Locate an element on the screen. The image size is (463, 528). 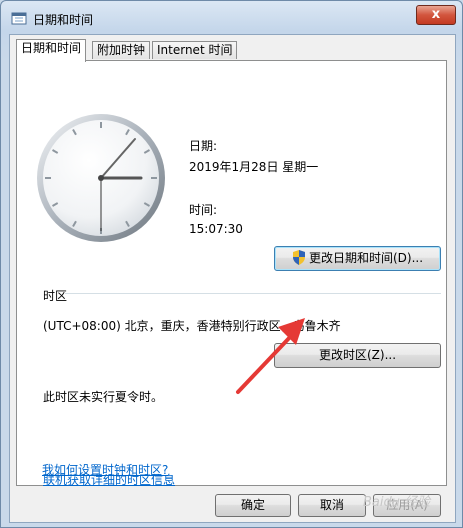
date-value: 2019年1月28日 星期一 is located at coordinates (254, 167).